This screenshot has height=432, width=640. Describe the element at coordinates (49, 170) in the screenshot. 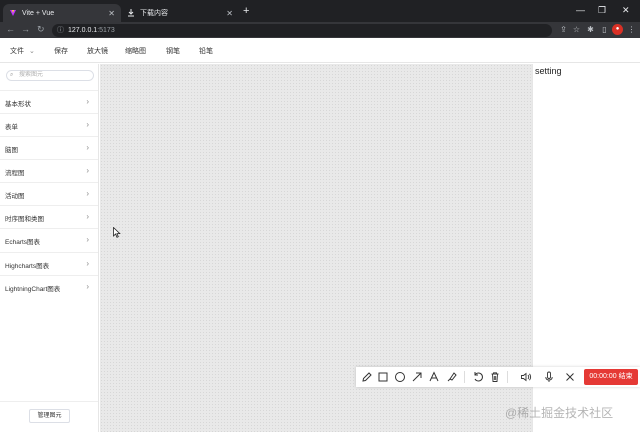

I see `sidebar-item-flowchart: 流程图 ›` at that location.